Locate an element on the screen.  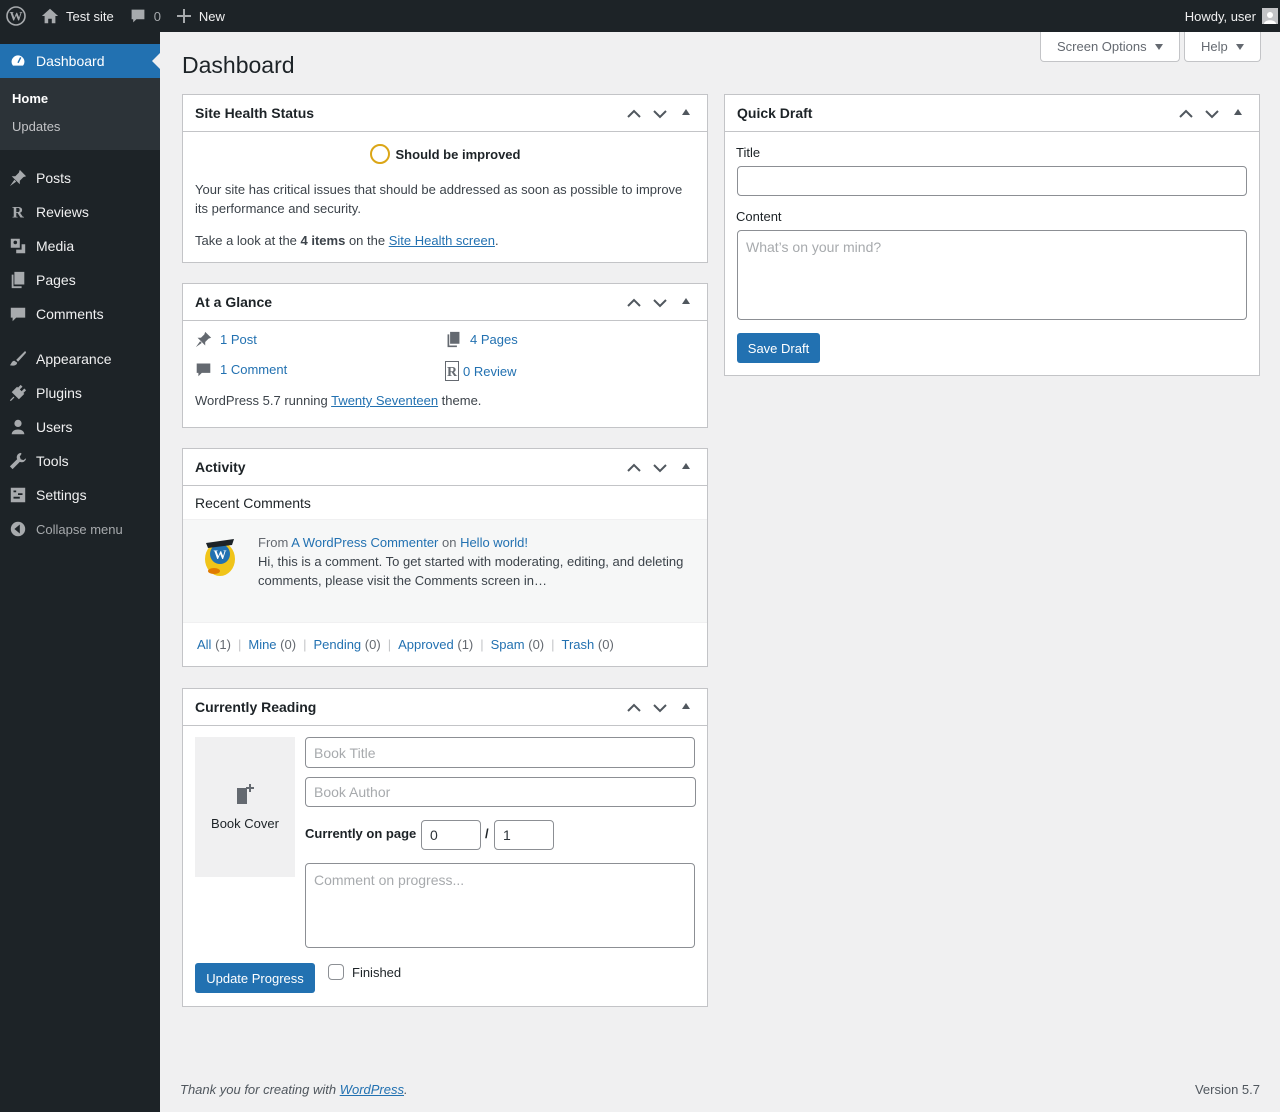
footer-version: Version 5.7 is located at coordinates (1227, 1089).